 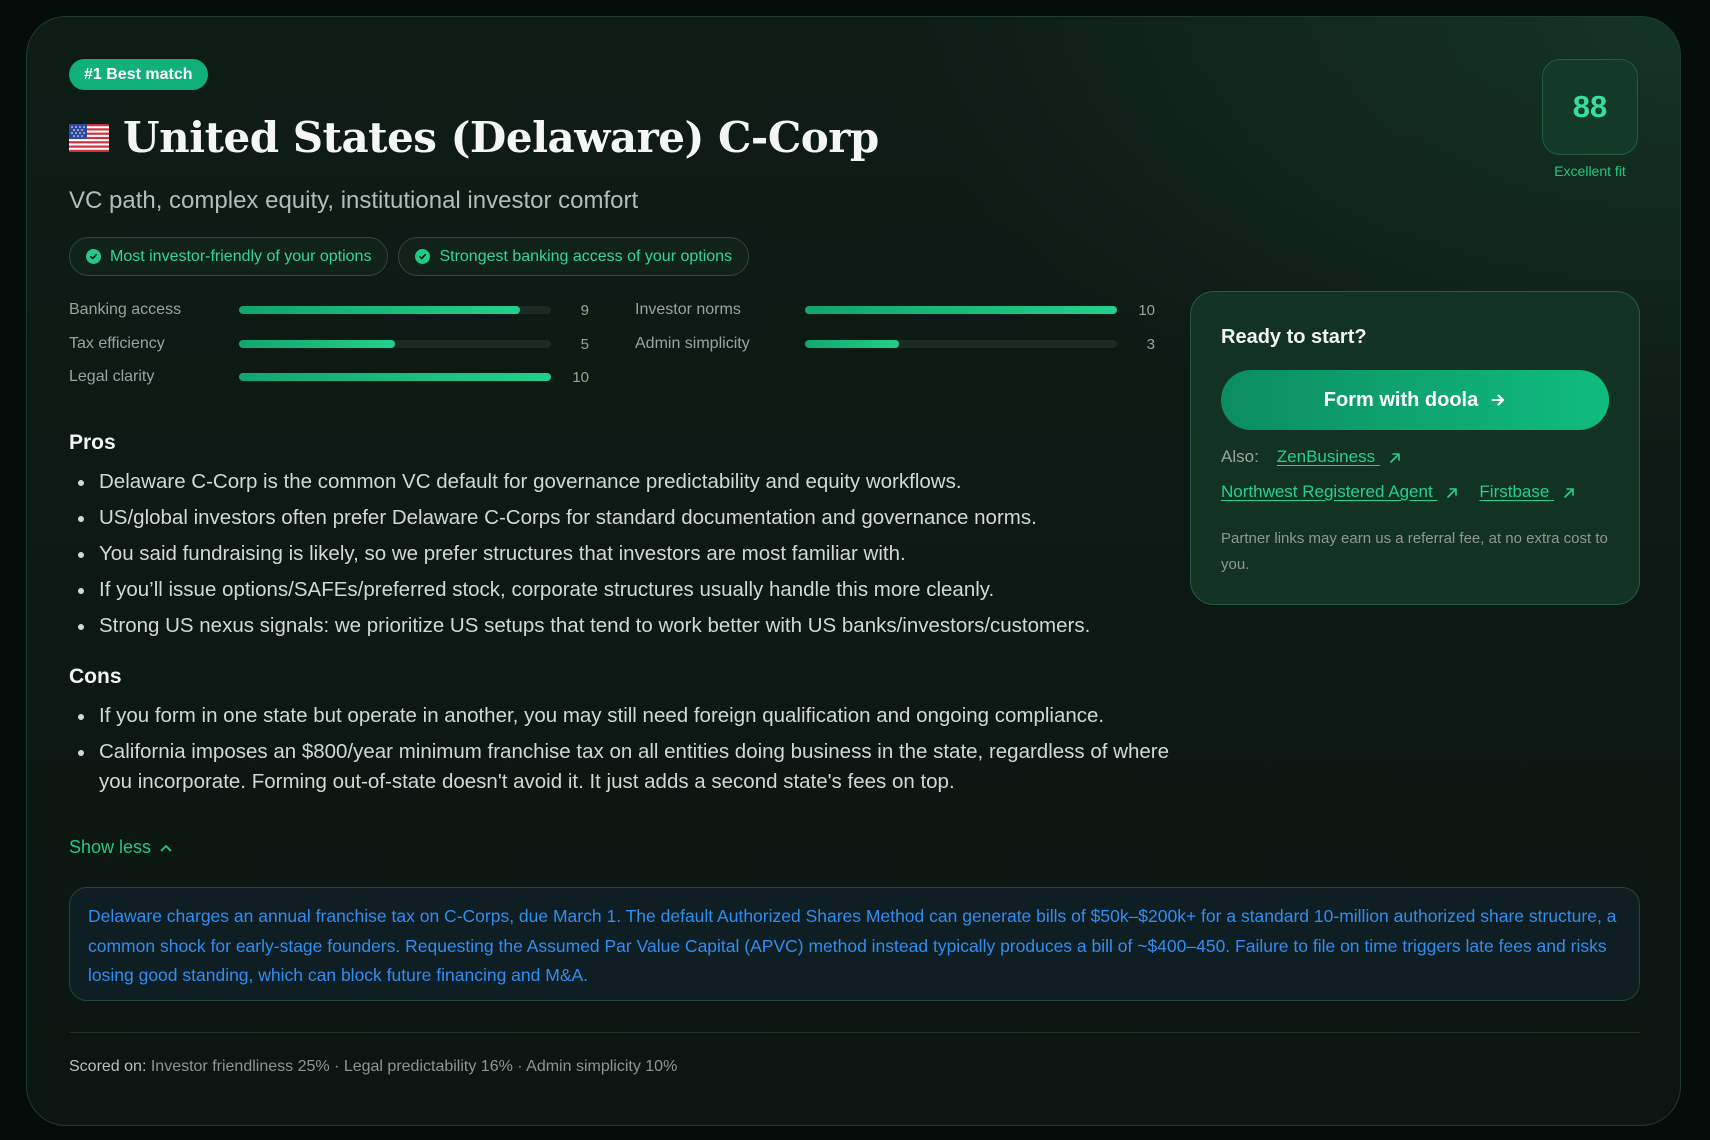 What do you see at coordinates (166, 847) in the screenshot?
I see `chevron-up-icon` at bounding box center [166, 847].